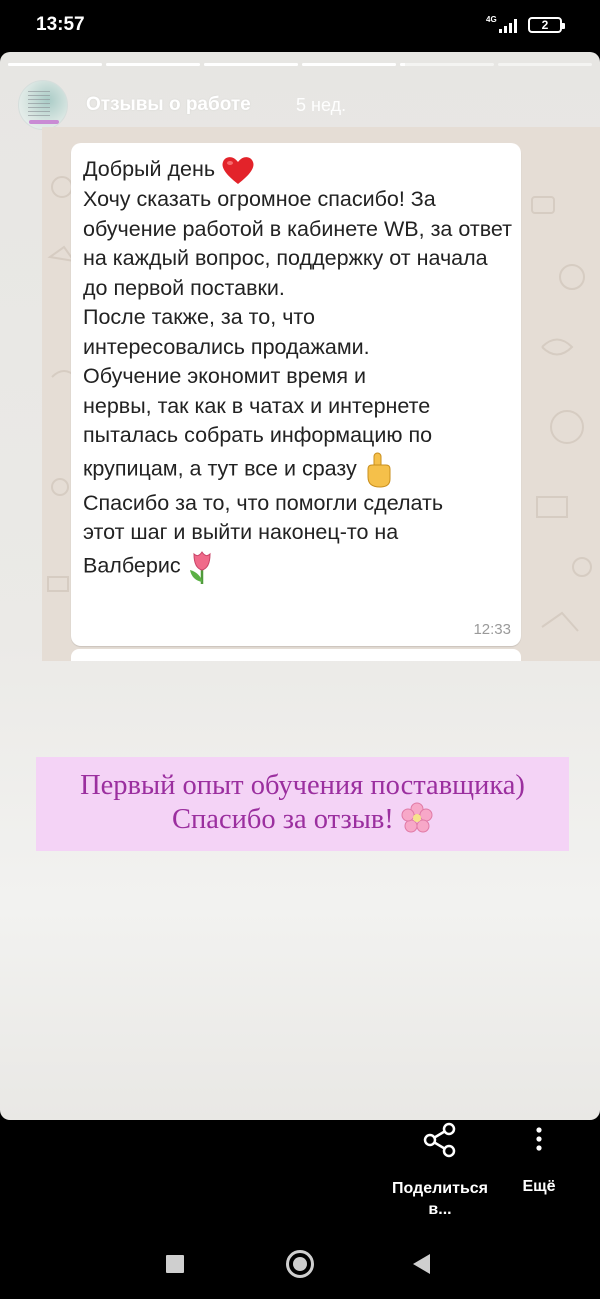 Image resolution: width=600 pixels, height=1299 pixels. I want to click on recents-button, so click(175, 1264).